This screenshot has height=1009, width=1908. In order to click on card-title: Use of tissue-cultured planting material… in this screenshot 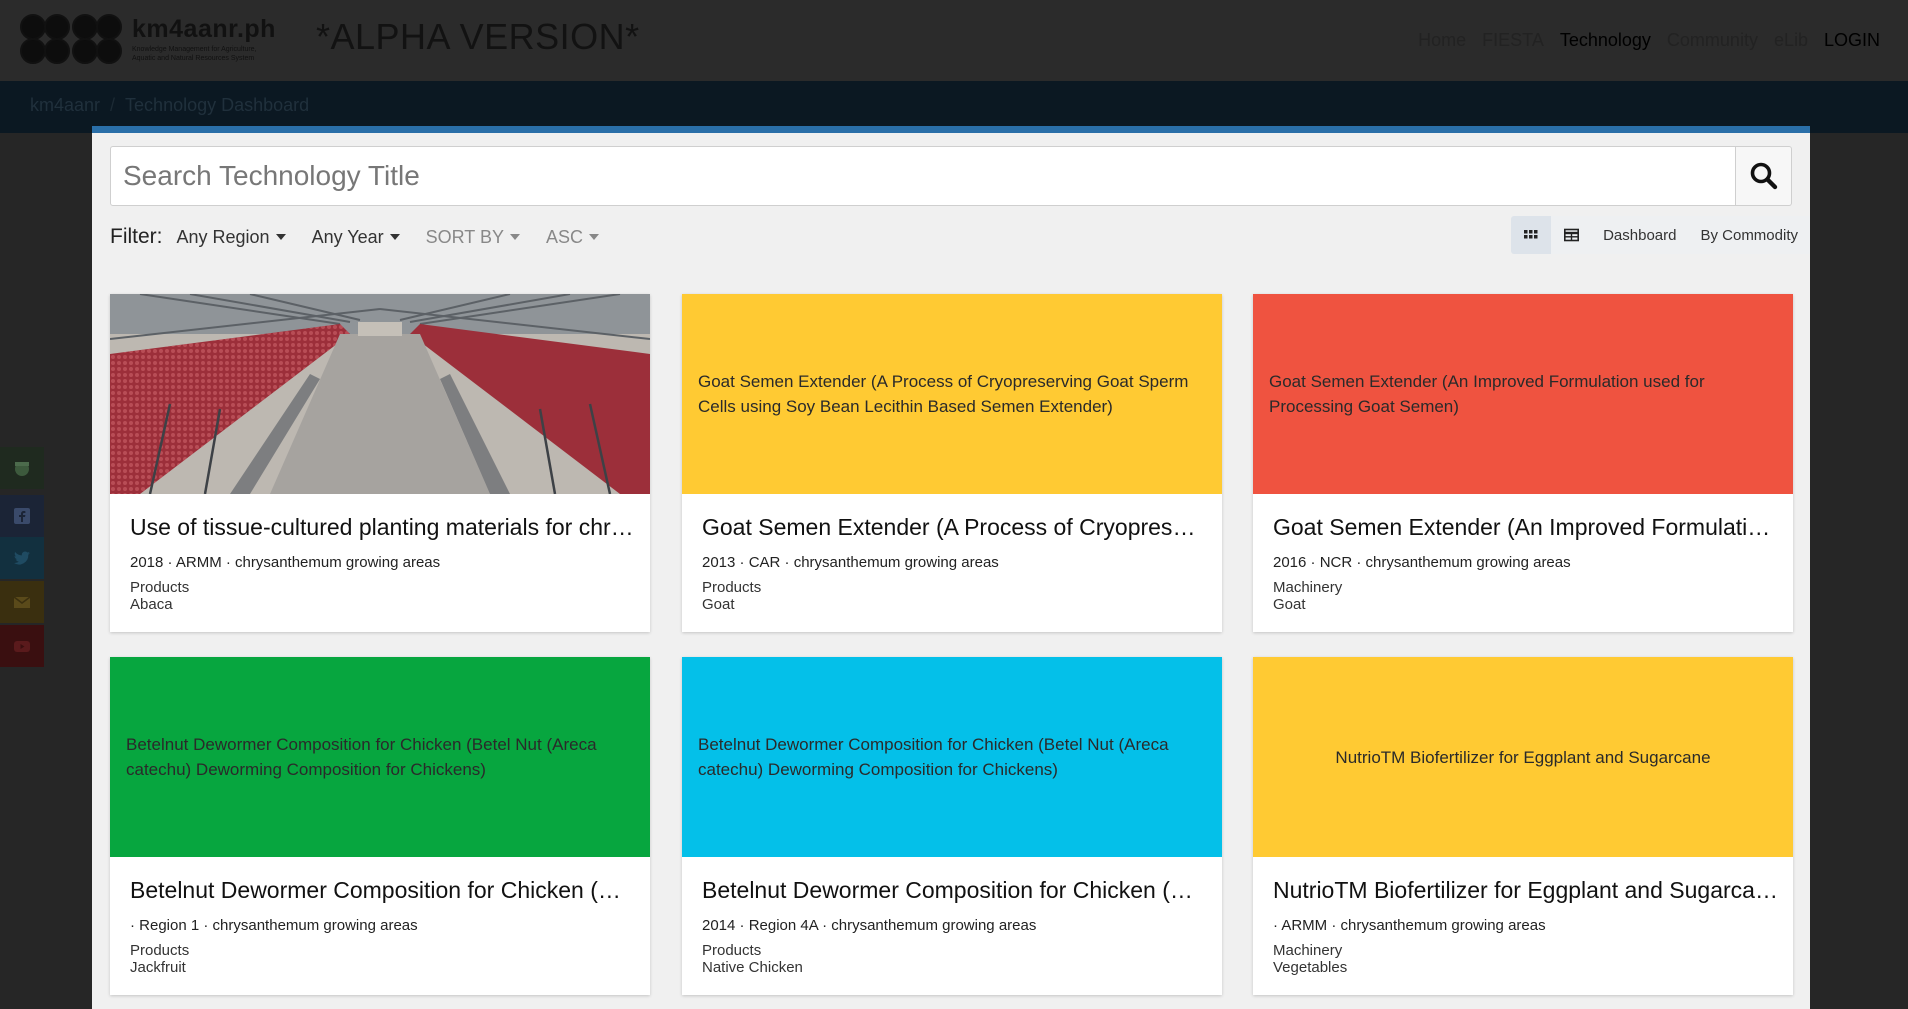, I will do `click(382, 527)`.